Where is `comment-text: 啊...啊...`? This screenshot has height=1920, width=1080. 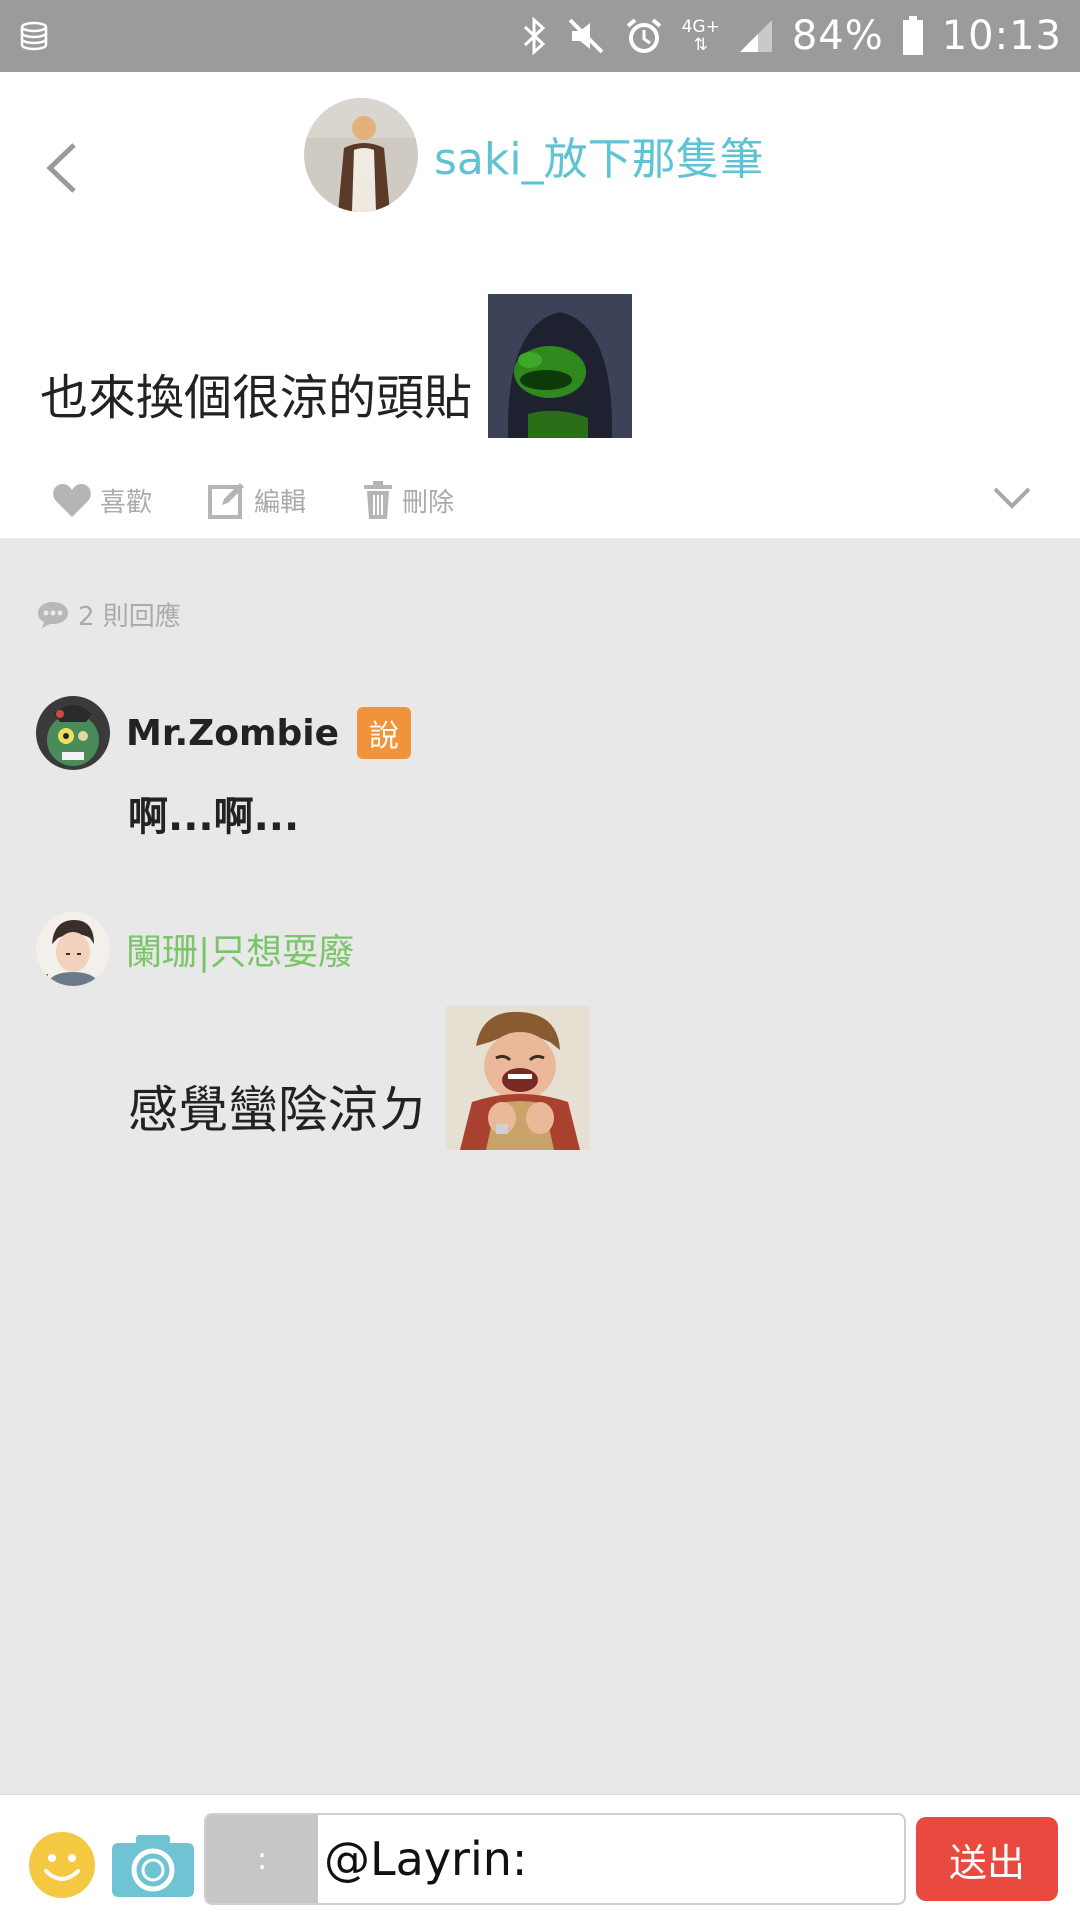 comment-text: 啊...啊... is located at coordinates (214, 817).